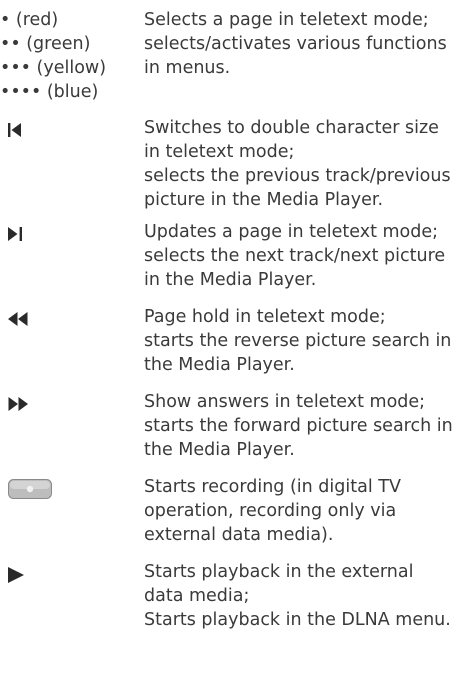 Image resolution: width=457 pixels, height=680 pixels. Describe the element at coordinates (18, 404) in the screenshot. I see `fast-forward-icon` at that location.